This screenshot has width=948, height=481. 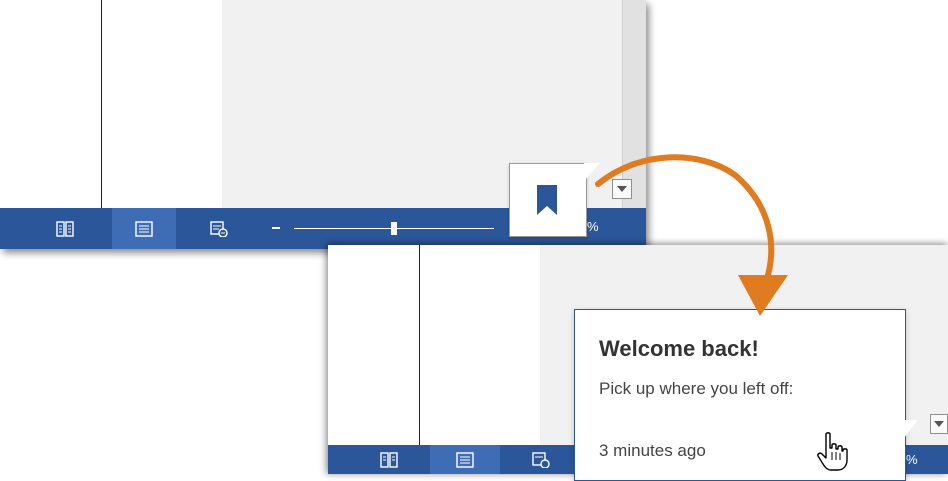 What do you see at coordinates (911, 429) in the screenshot?
I see `popup-pointer` at bounding box center [911, 429].